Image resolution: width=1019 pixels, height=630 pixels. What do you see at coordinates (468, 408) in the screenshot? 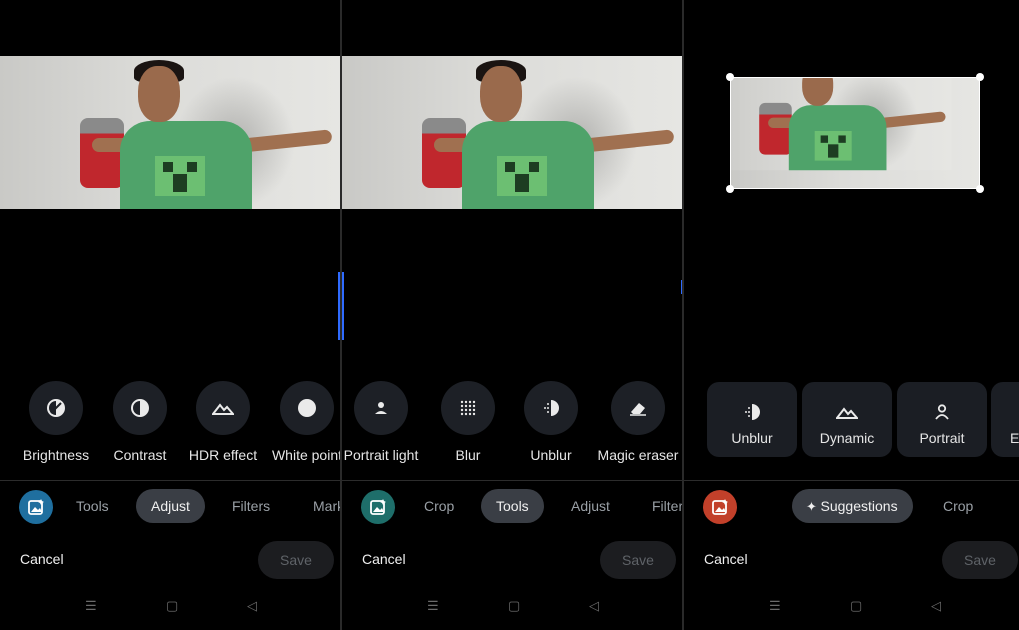
I see `blur-icon` at bounding box center [468, 408].